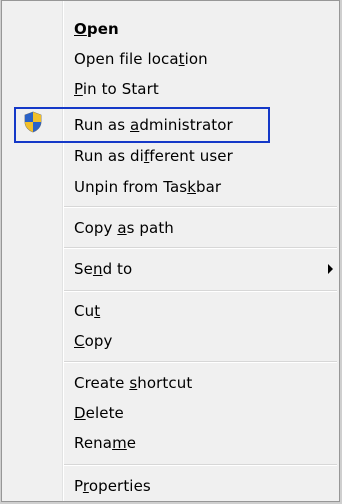 The image size is (342, 504). What do you see at coordinates (141, 59) in the screenshot?
I see `menu-item-label: Open file location` at bounding box center [141, 59].